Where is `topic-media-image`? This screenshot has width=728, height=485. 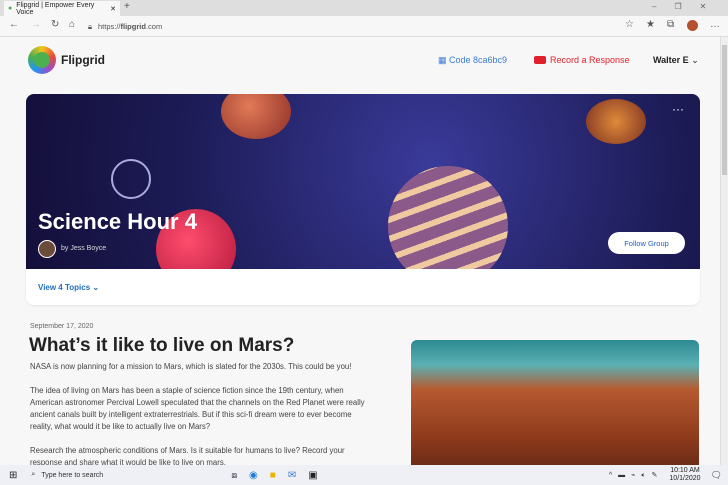 topic-media-image is located at coordinates (555, 402).